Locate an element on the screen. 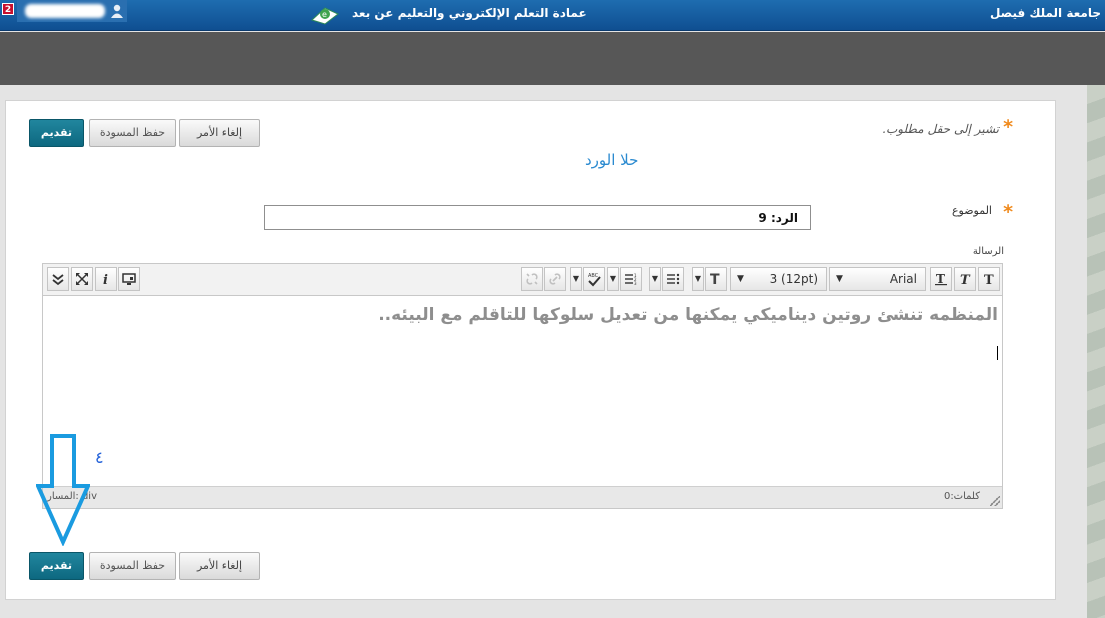  numbered-list-icon: 123 is located at coordinates (631, 279).